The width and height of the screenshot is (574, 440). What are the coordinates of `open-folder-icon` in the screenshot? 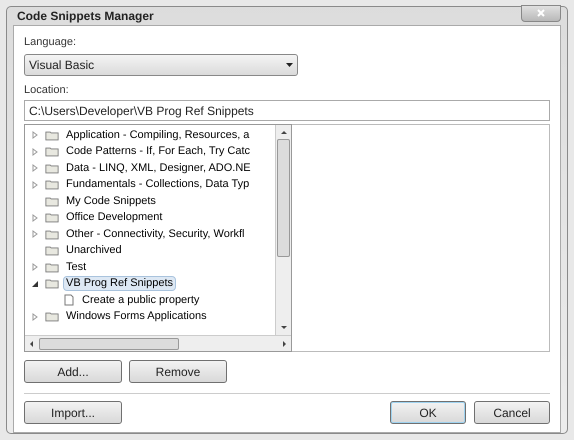 It's located at (52, 284).